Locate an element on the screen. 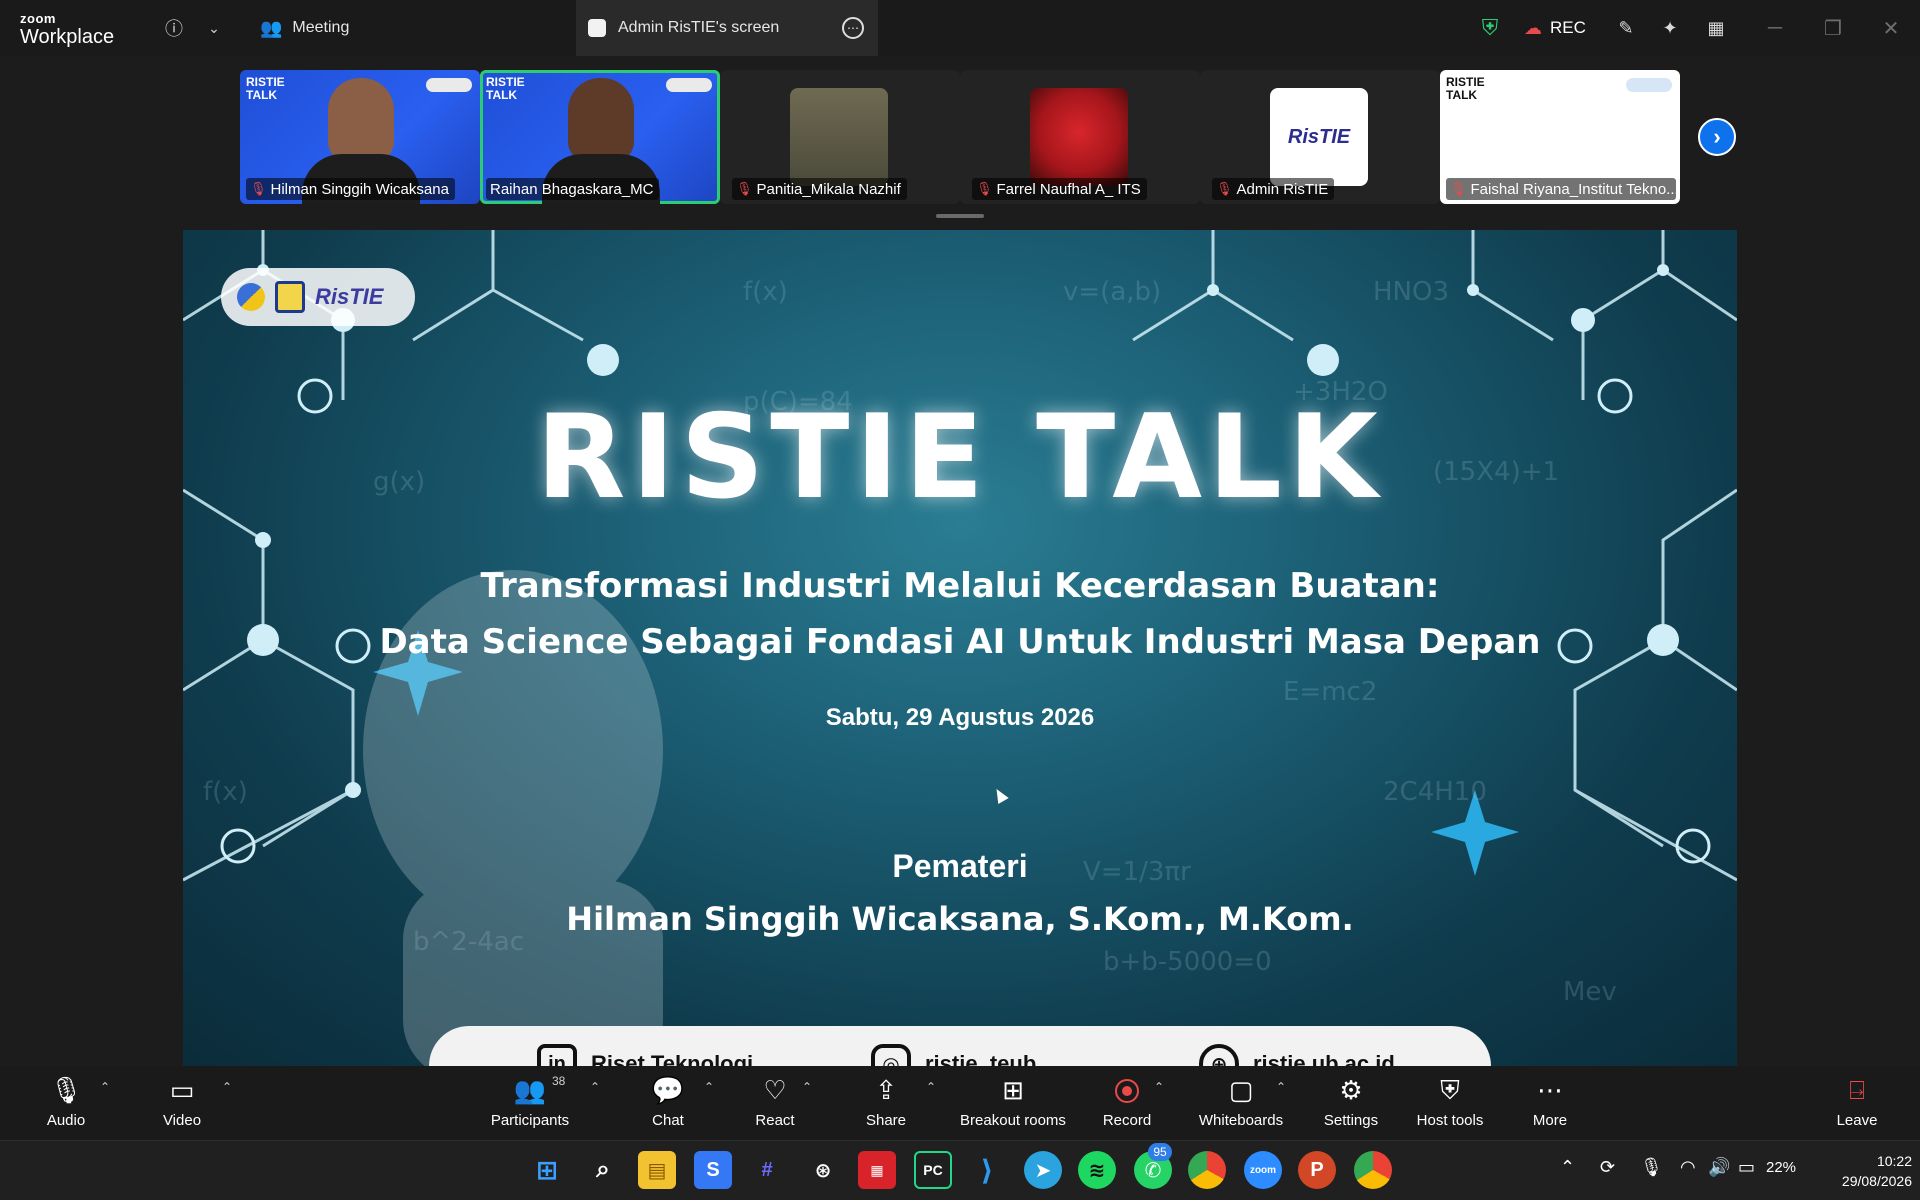  pycharm-icon: PC is located at coordinates (933, 1170).